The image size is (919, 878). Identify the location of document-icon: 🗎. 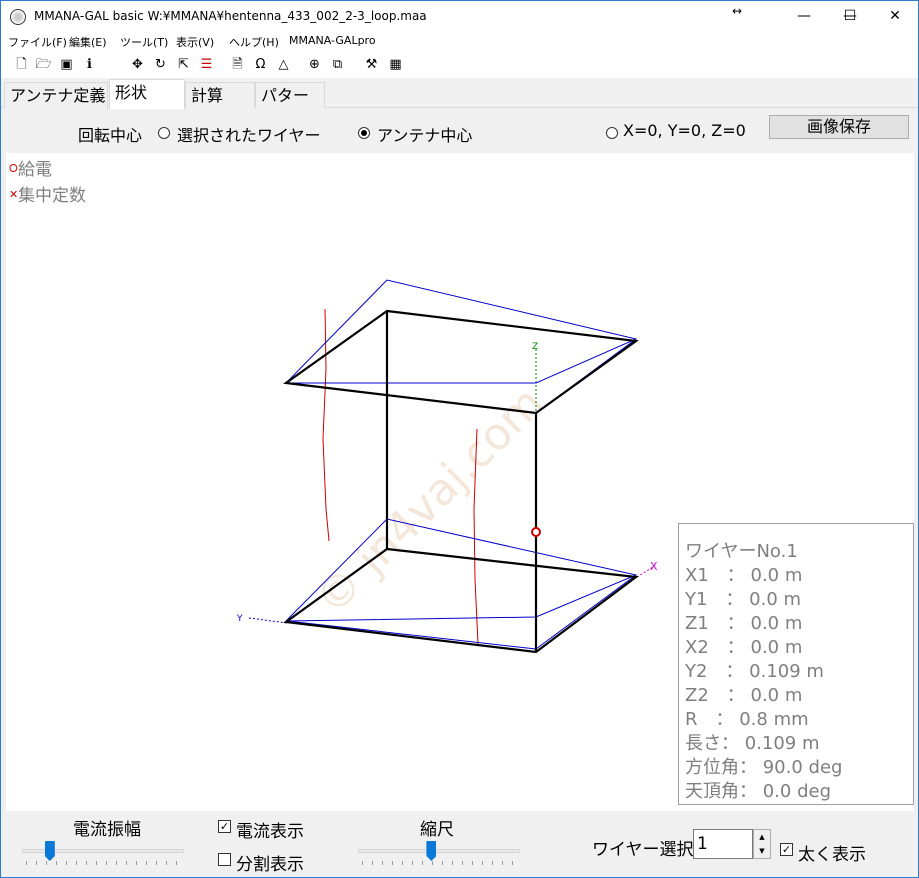
(237, 64).